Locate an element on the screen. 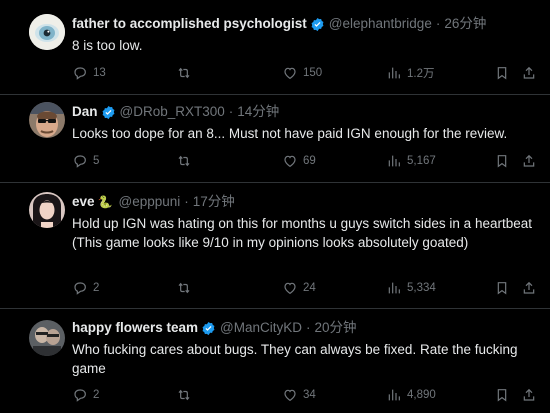 This screenshot has width=550, height=413. name-emoji: 🐍 is located at coordinates (105, 202).